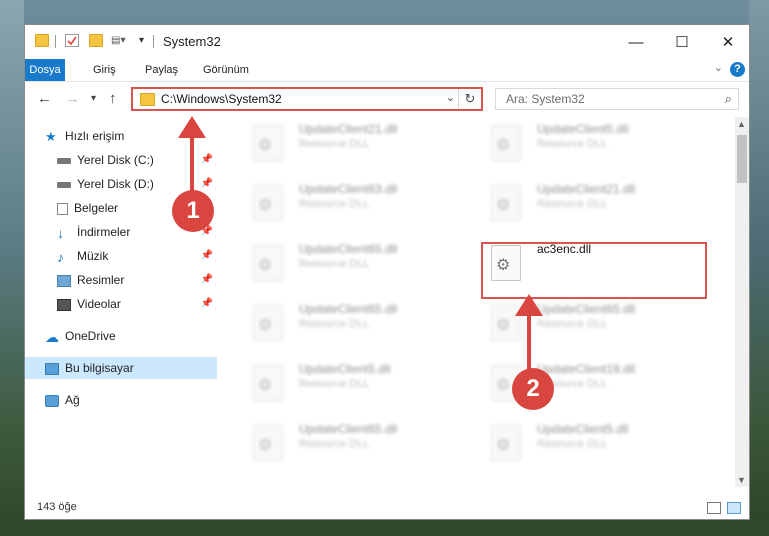  Describe the element at coordinates (193, 211) in the screenshot. I see `step-badge-1: 1` at that location.